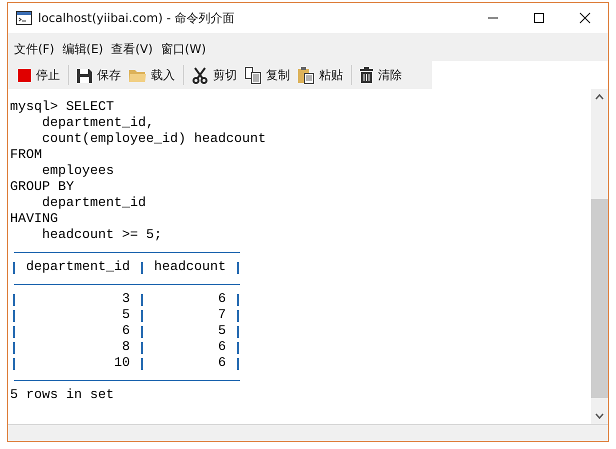 Image resolution: width=616 pixels, height=449 pixels. I want to click on table-cell-text: 3, so click(126, 300).